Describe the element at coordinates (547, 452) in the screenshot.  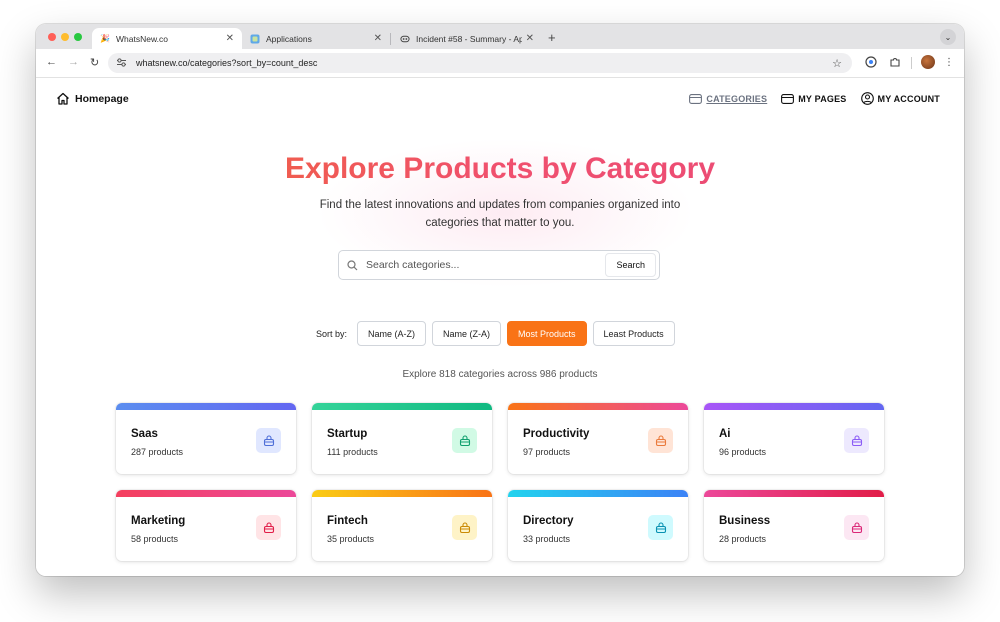
I see `category-count: 97 products` at that location.